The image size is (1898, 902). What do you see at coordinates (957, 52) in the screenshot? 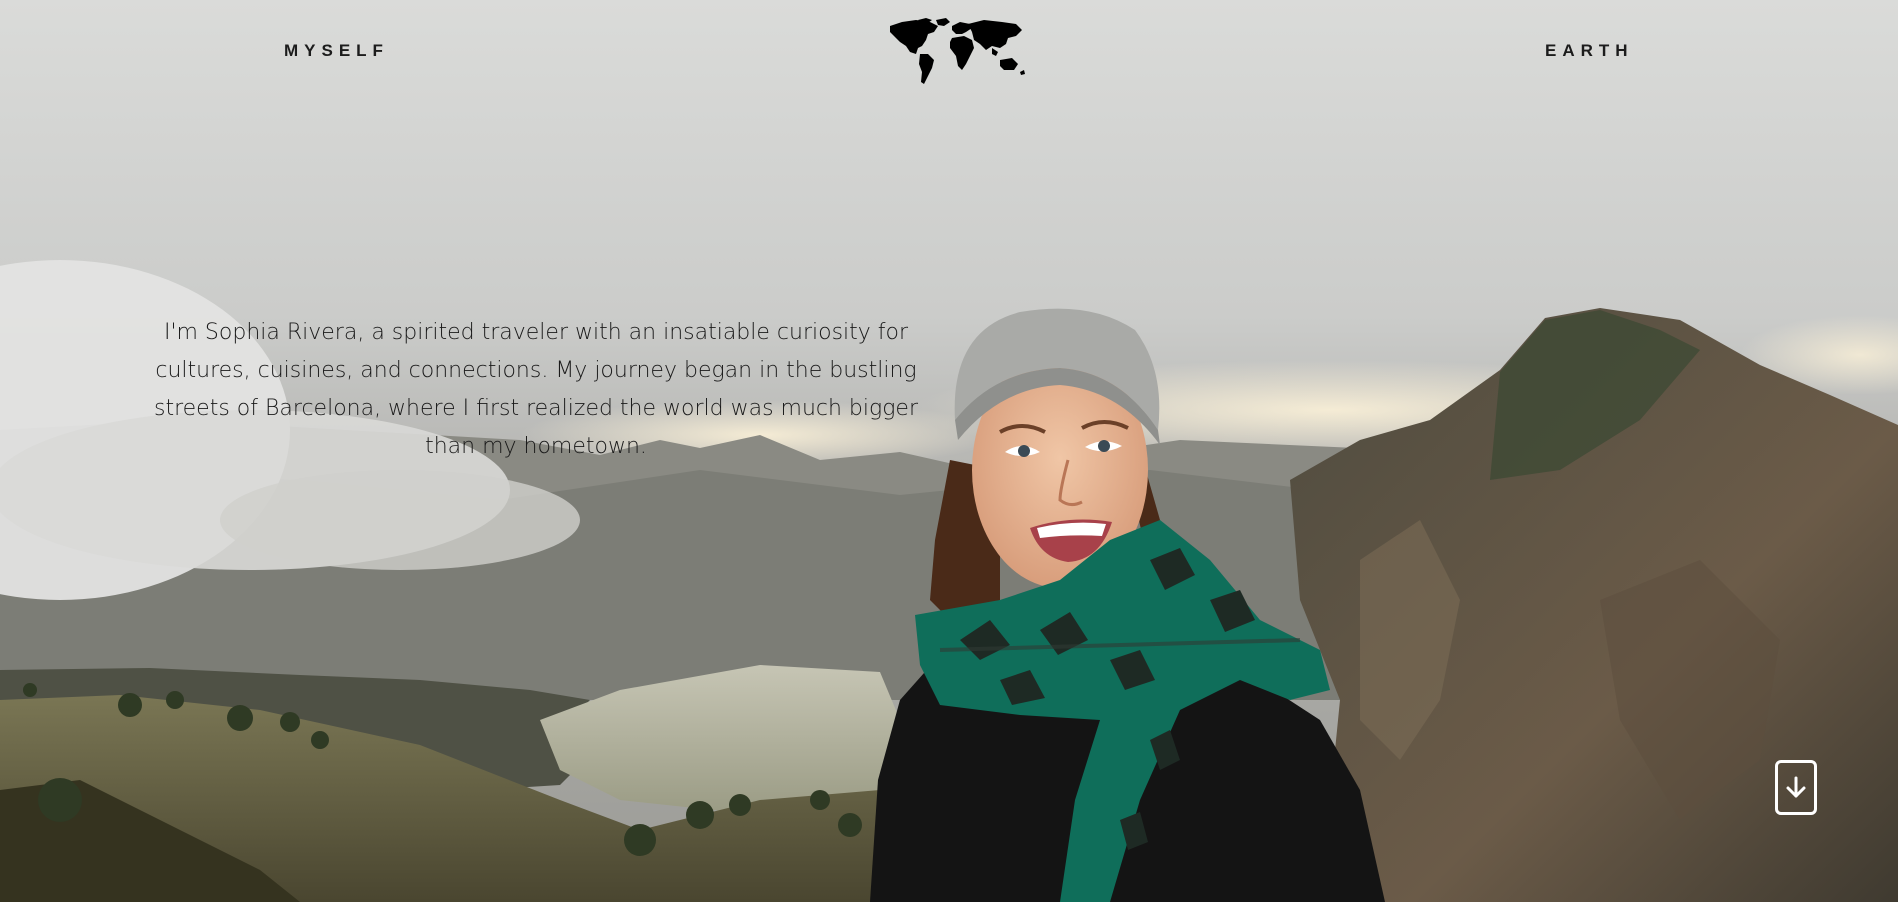
I see `world-map-icon` at bounding box center [957, 52].